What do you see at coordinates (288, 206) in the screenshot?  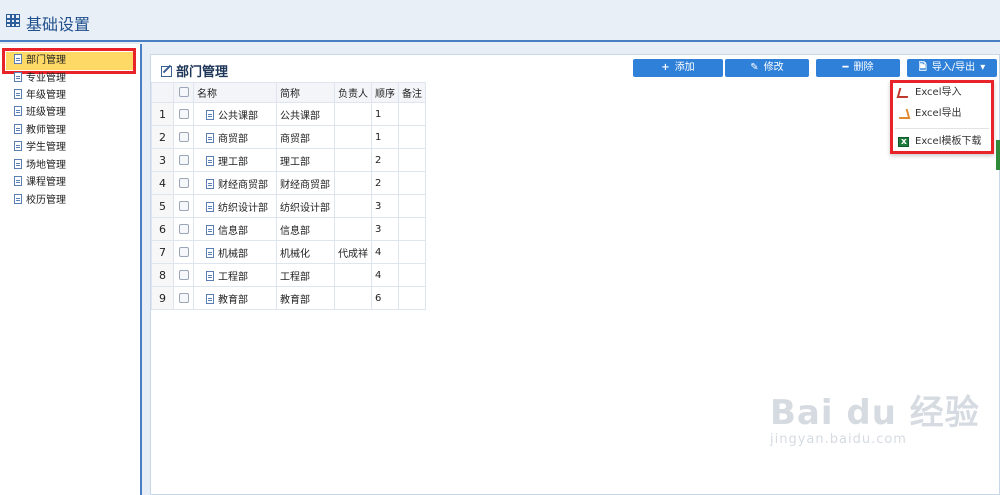 I see `table-row: 5 纺织设计部 纺织设计部 3` at bounding box center [288, 206].